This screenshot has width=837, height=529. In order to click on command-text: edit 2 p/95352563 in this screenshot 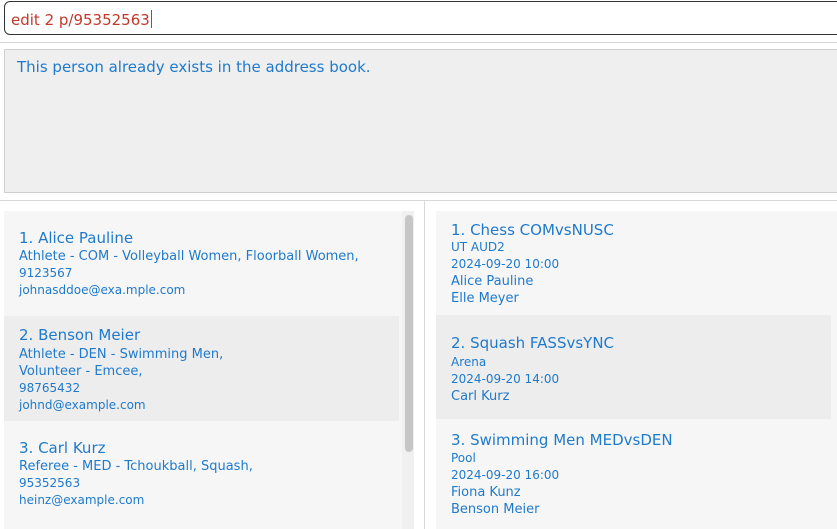, I will do `click(81, 19)`.